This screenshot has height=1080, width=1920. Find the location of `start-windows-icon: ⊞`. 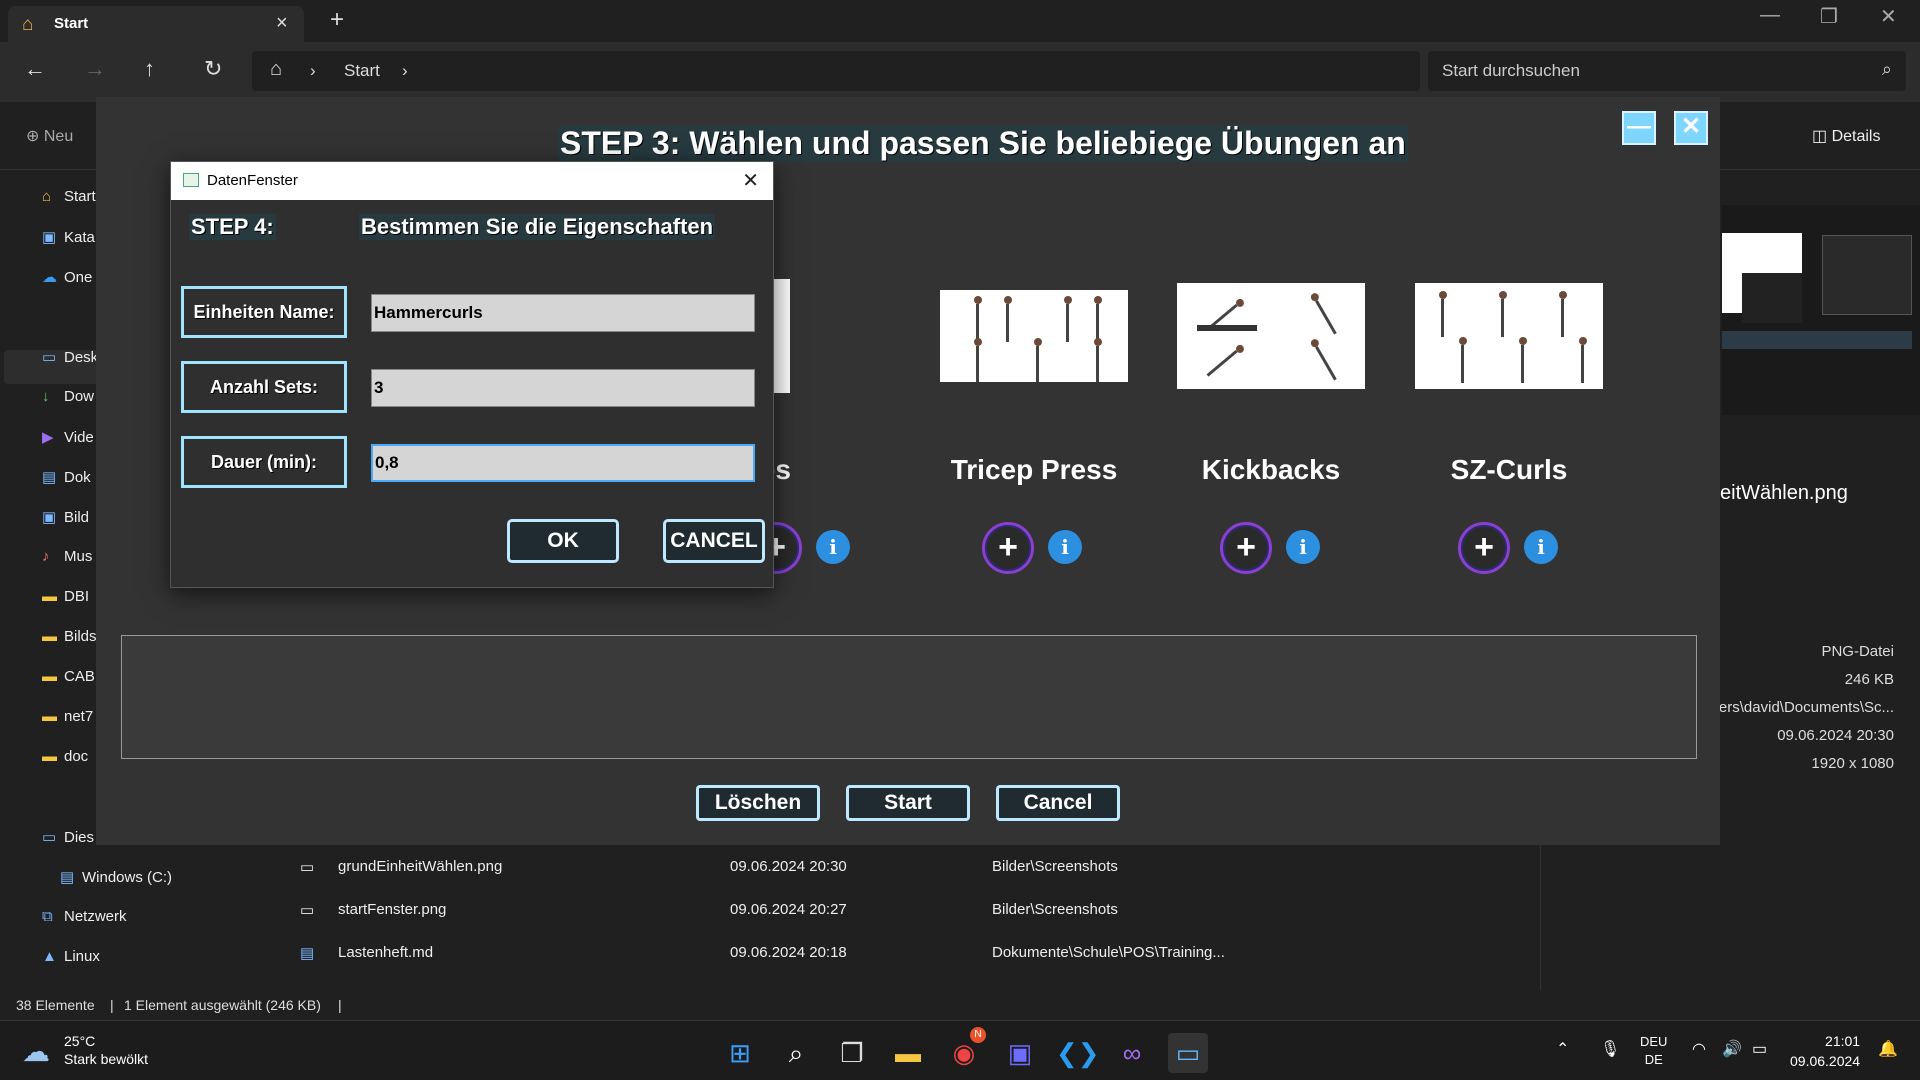

start-windows-icon: ⊞ is located at coordinates (740, 1053).